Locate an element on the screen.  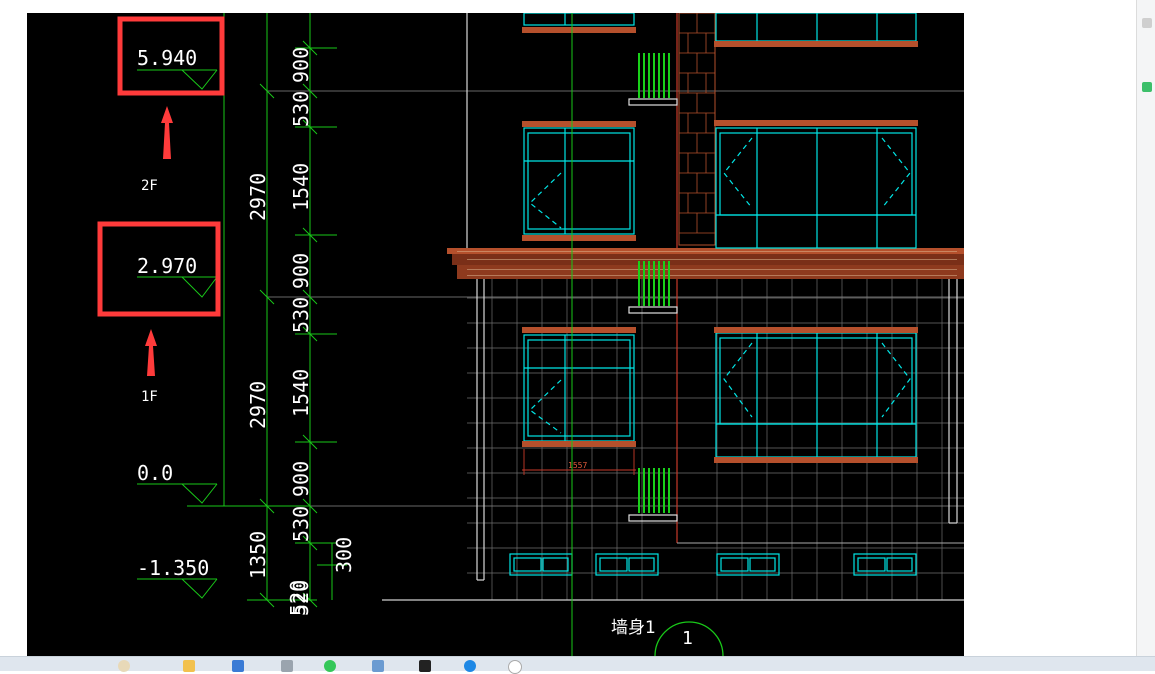
dim-detail-6: 1540 is located at coordinates (301, 393).